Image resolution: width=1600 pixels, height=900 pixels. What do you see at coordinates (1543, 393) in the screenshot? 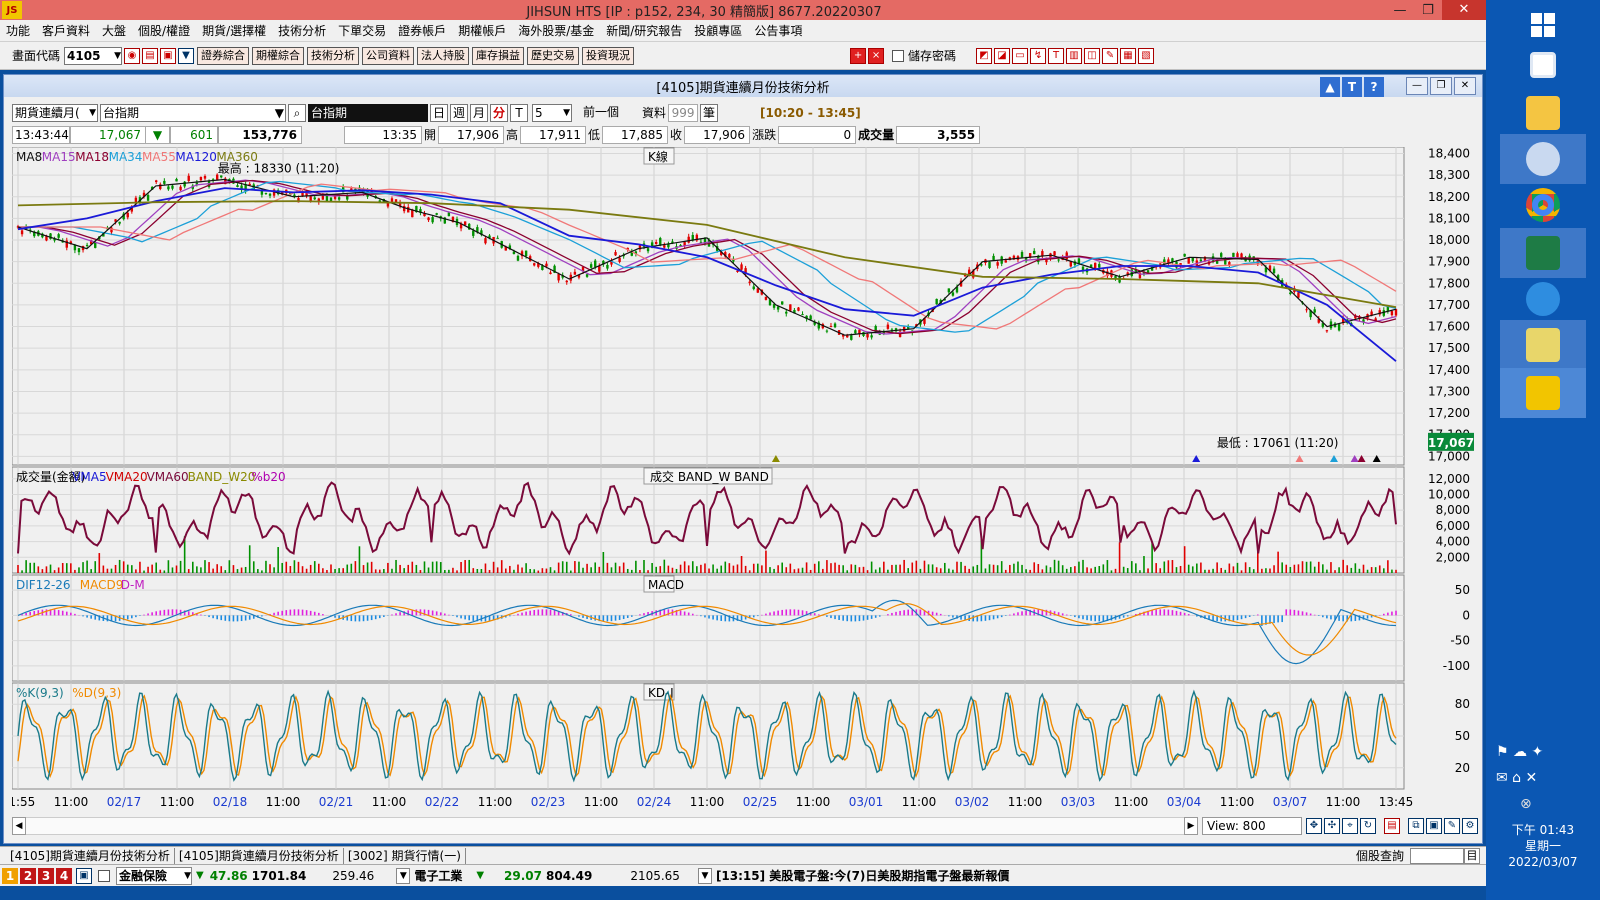
I see `jihsun-app-icon` at bounding box center [1543, 393].